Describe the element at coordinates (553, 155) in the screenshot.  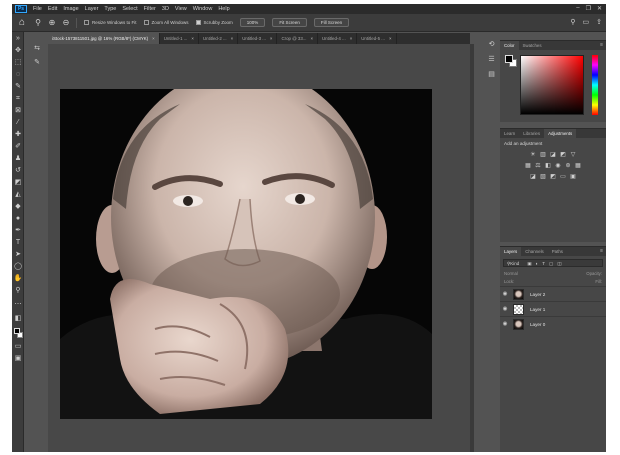
I see `curves-icon: ◪` at that location.